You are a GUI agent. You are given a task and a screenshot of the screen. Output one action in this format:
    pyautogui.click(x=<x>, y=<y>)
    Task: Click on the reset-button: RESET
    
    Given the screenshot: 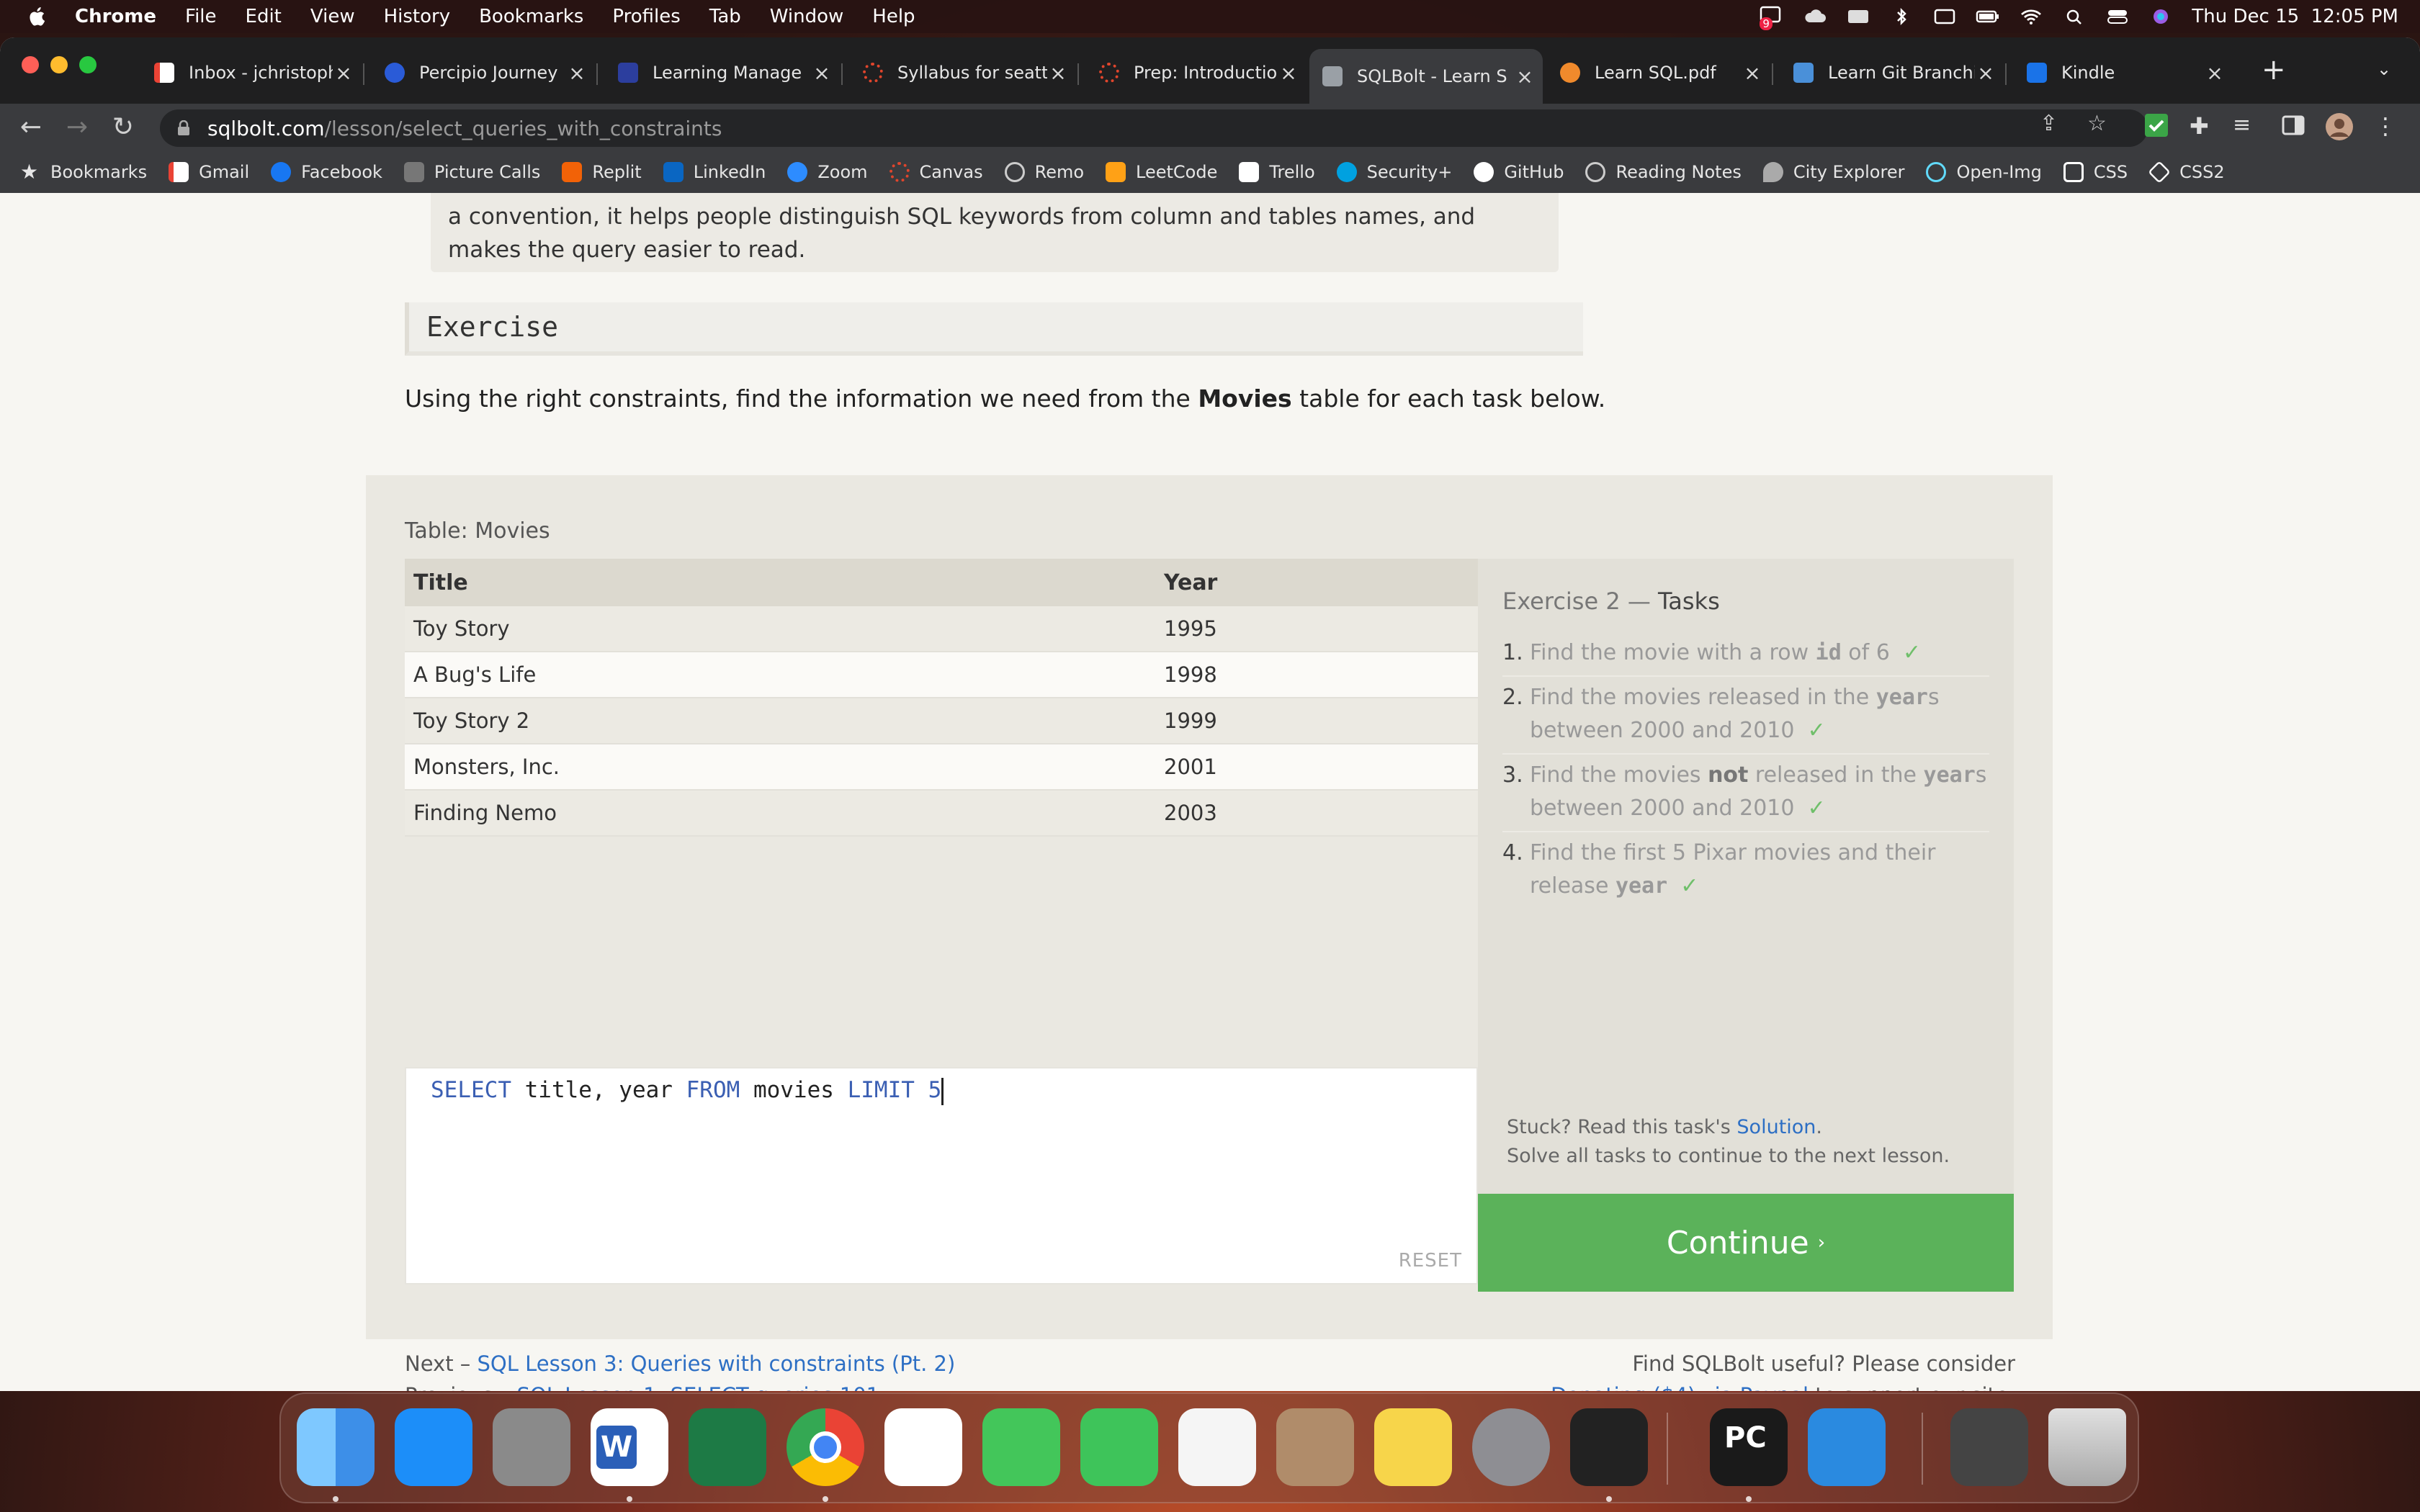 What is the action you would take?
    pyautogui.click(x=1430, y=1261)
    